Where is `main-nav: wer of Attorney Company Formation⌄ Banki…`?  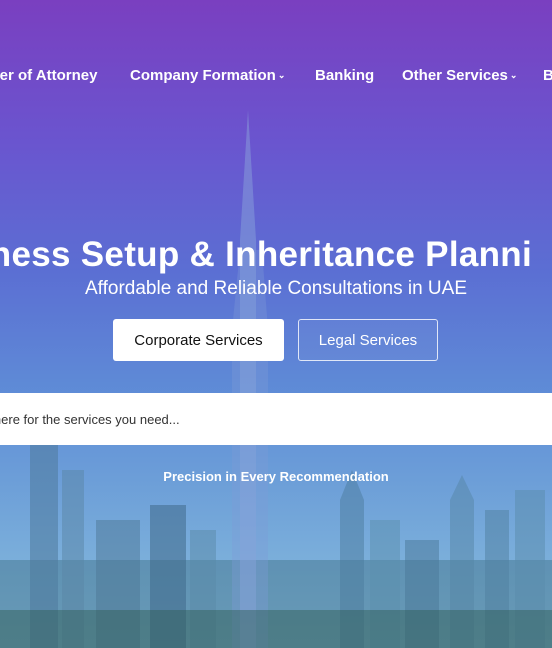 main-nav: wer of Attorney Company Formation⌄ Banki… is located at coordinates (276, 77).